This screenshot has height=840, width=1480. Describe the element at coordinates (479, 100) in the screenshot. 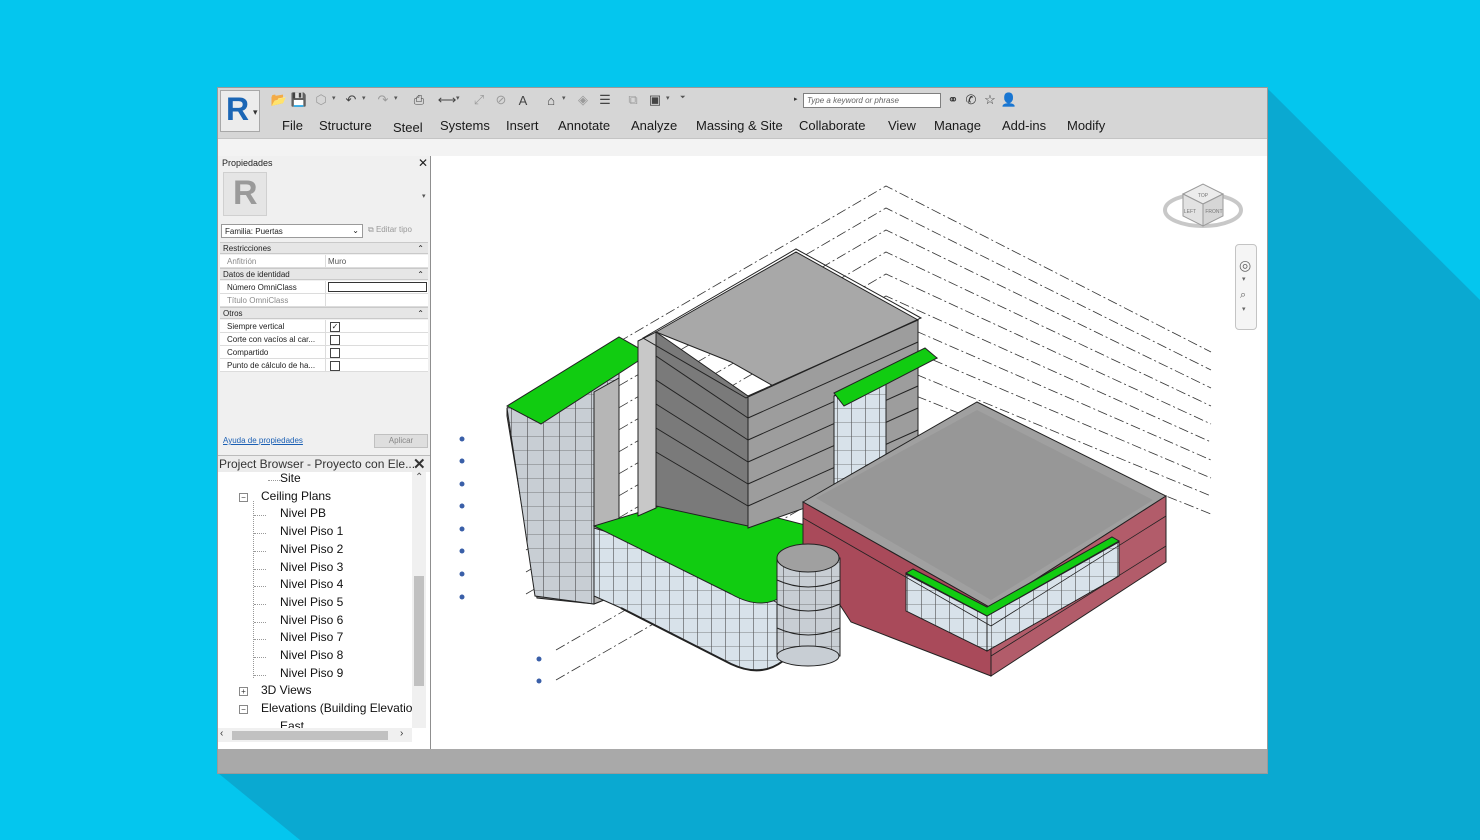

I see `dimension-icon: ⤢` at that location.